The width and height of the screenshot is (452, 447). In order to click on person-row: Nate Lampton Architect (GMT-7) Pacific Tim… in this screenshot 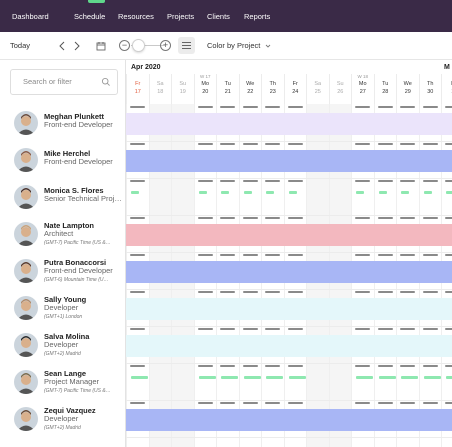, I will do `click(63, 234)`.